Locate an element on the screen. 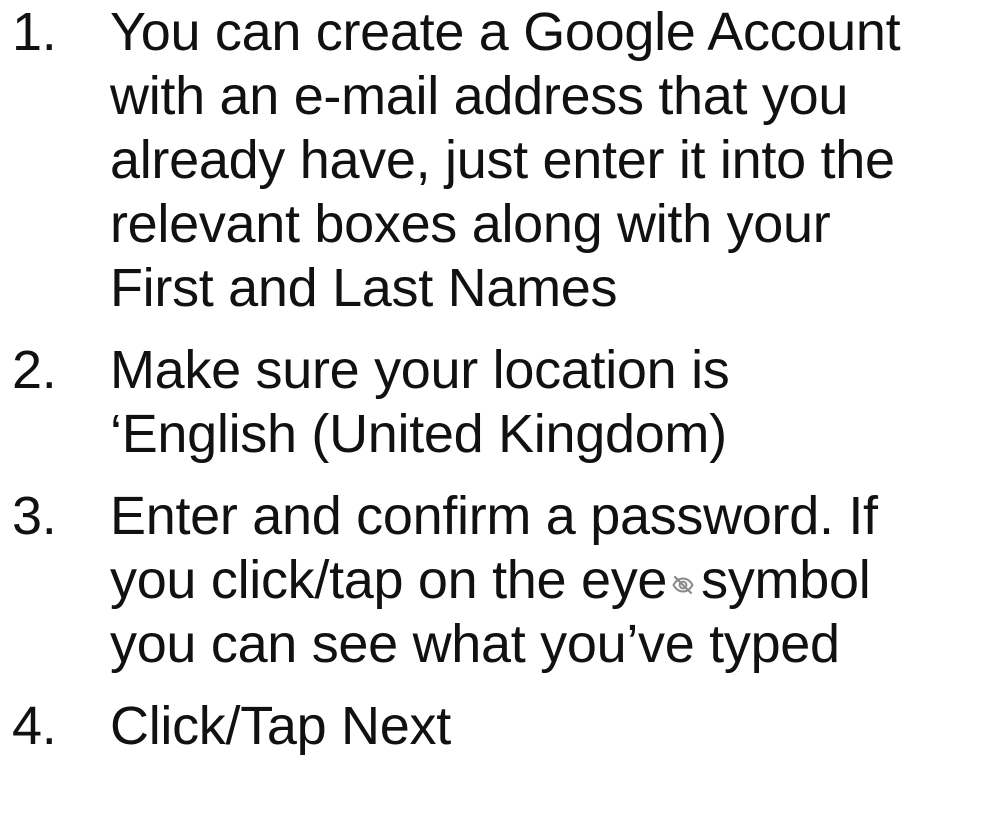 This screenshot has height=830, width=994. step-text-line: Click/Tap Next is located at coordinates (280, 726).